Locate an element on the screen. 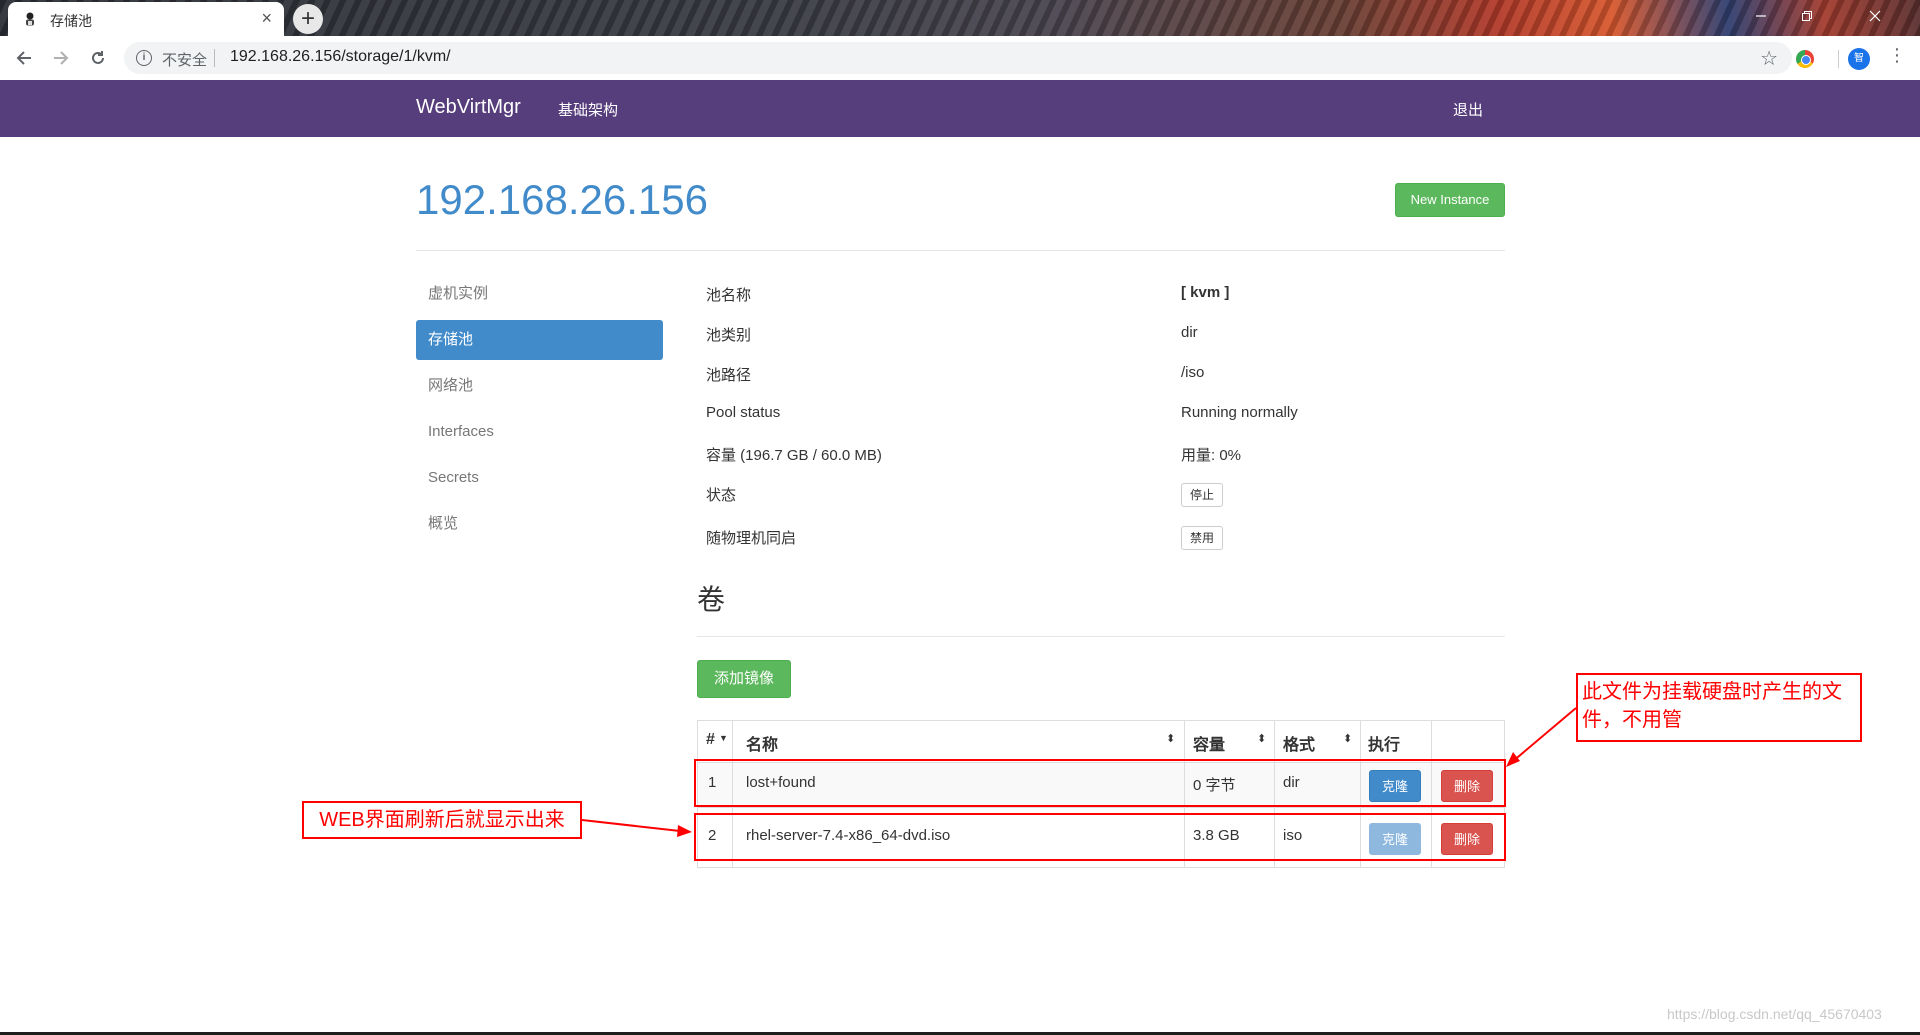 This screenshot has height=1035, width=1920. browser-tab: 存储池 × is located at coordinates (146, 19).